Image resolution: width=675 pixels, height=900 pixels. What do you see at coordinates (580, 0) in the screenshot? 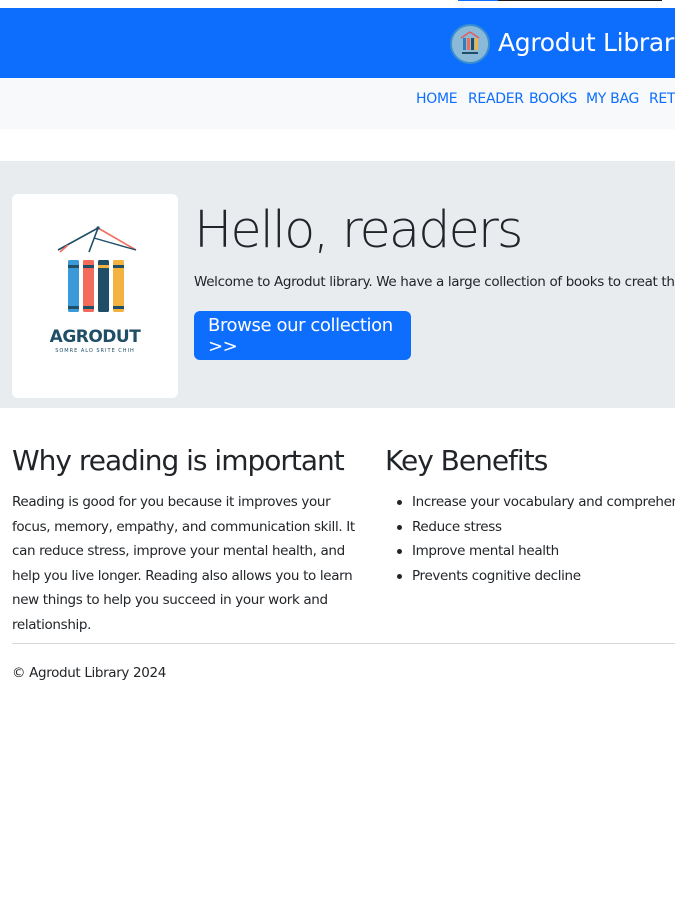
I see `top-edge-line` at bounding box center [580, 0].